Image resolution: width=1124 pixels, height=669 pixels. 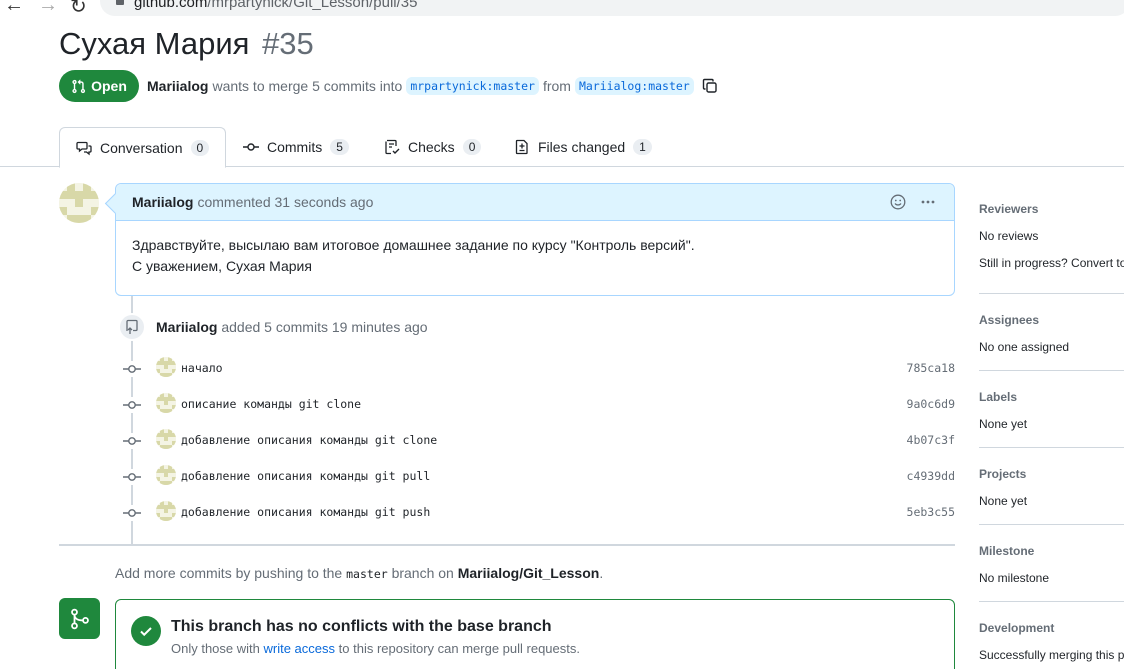 What do you see at coordinates (312, 5) in the screenshot?
I see `url-path: /mrpartynick/Git_Lesson/pull/35` at bounding box center [312, 5].